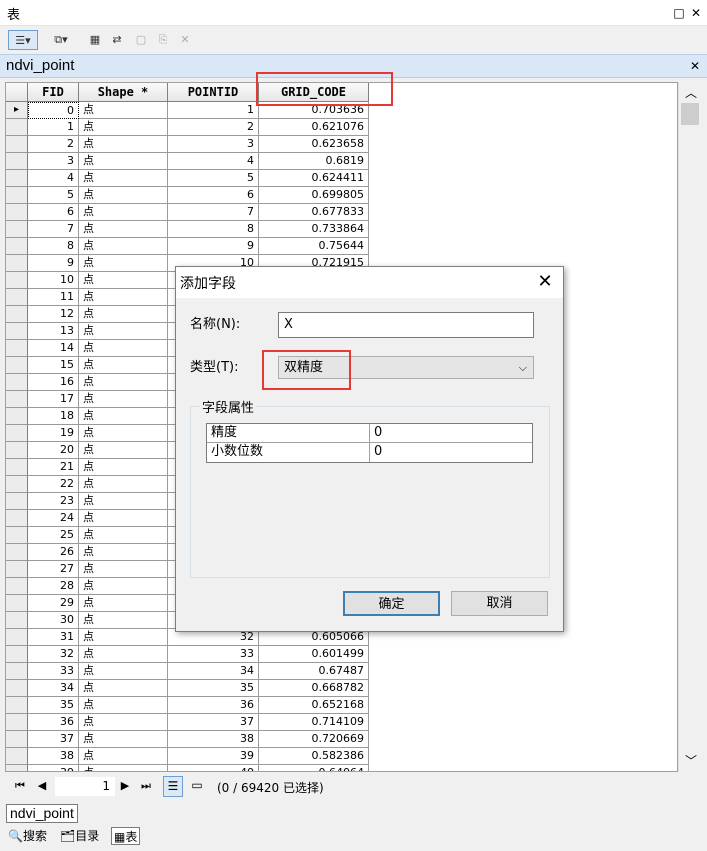 Image resolution: width=707 pixels, height=851 pixels. What do you see at coordinates (53, 331) in the screenshot?
I see `cell-fid: 13` at bounding box center [53, 331].